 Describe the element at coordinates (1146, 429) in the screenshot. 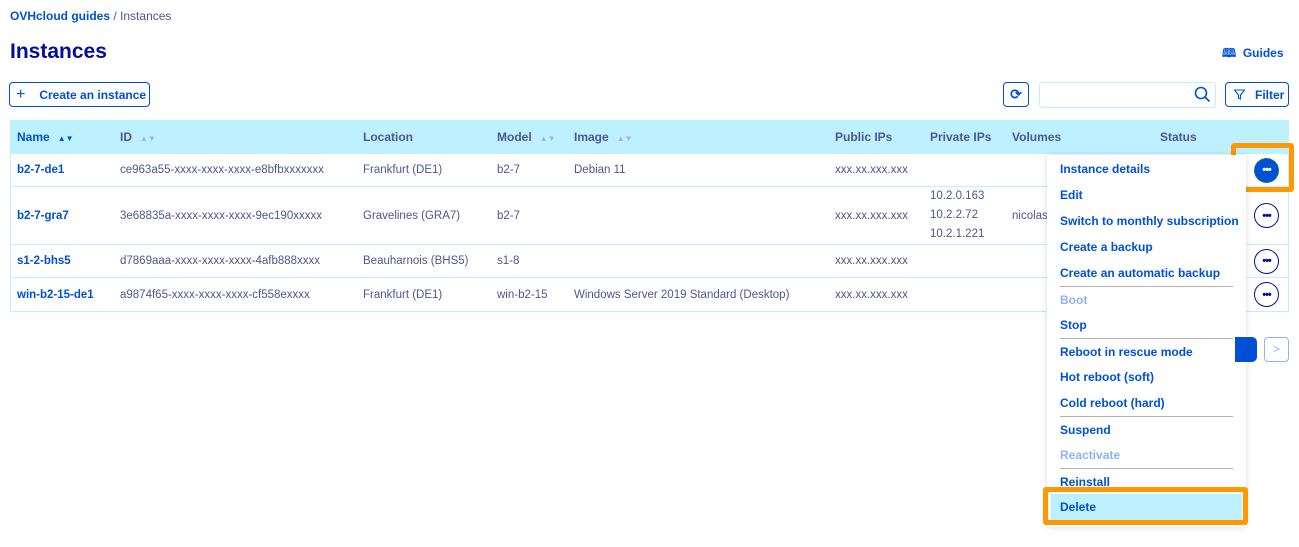

I see `menu-item-suspend: Suspend` at that location.